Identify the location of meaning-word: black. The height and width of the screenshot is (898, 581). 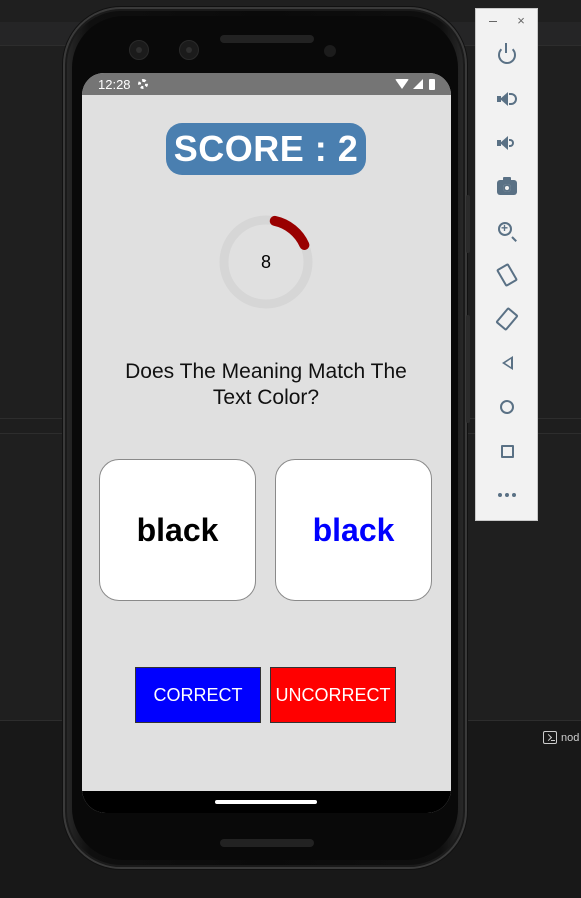
(177, 529).